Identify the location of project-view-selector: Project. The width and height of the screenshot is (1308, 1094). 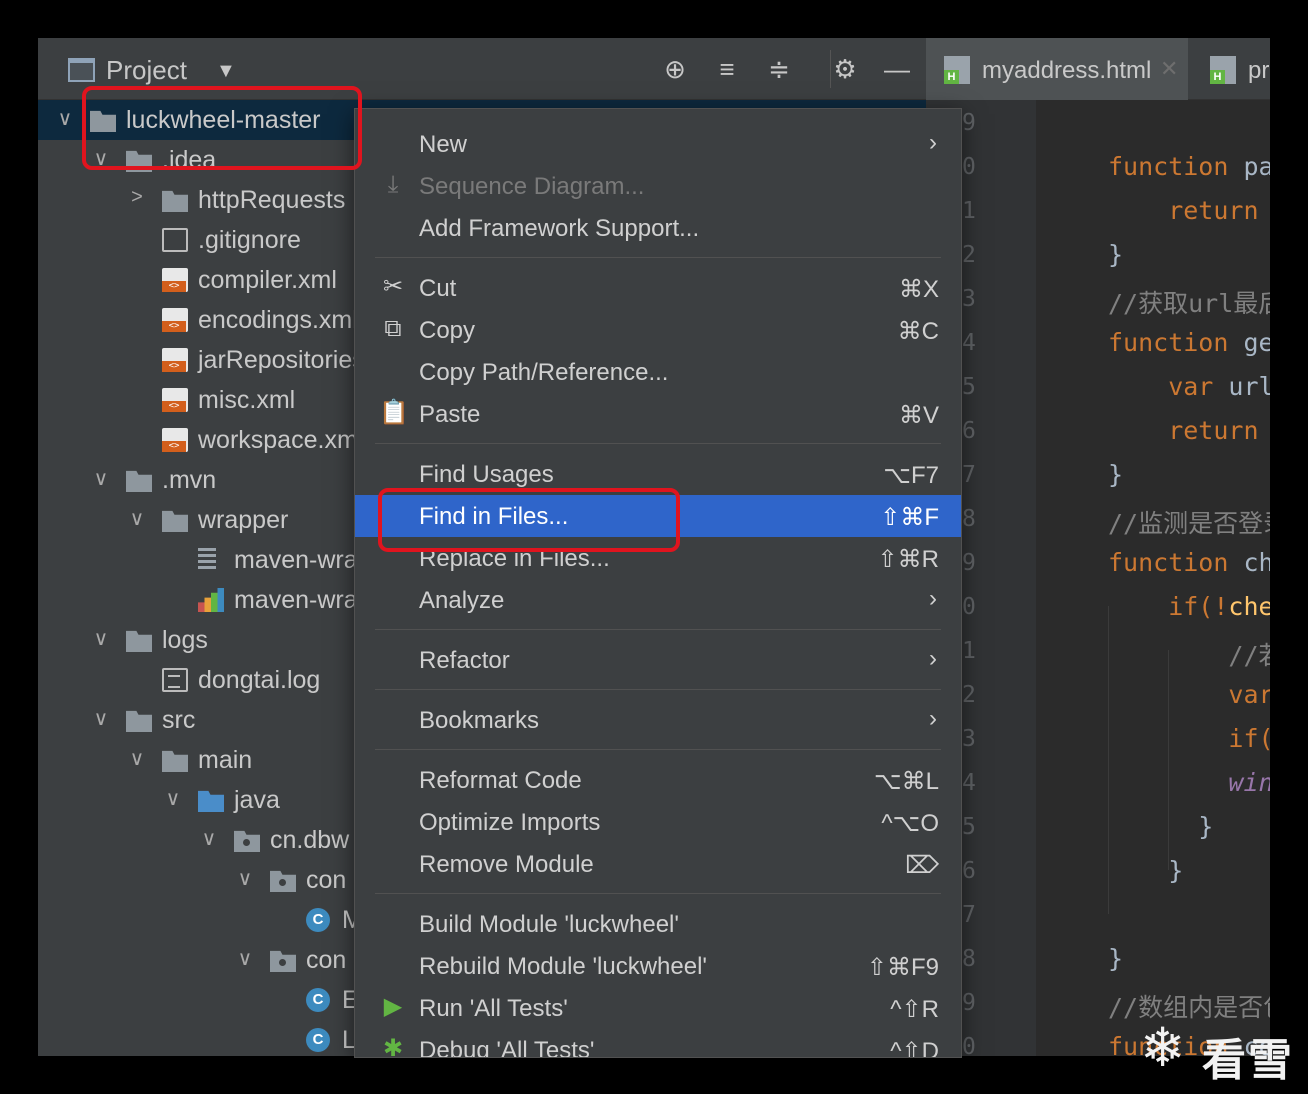
(146, 70).